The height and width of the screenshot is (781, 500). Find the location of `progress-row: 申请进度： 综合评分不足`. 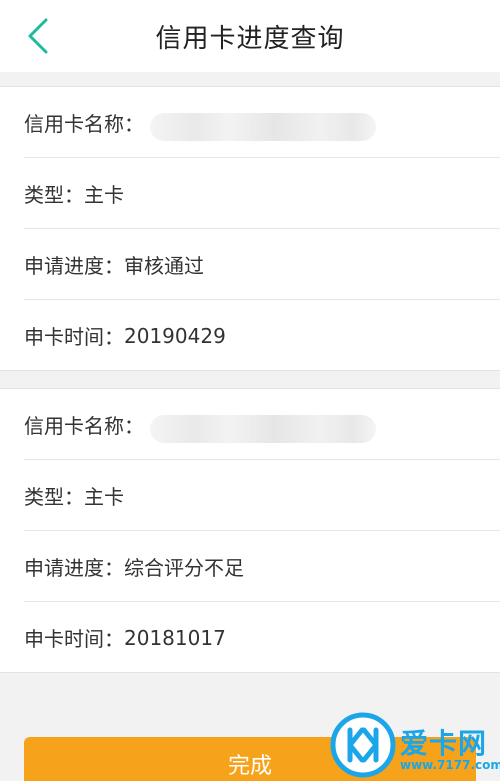

progress-row: 申请进度： 综合评分不足 is located at coordinates (262, 566).